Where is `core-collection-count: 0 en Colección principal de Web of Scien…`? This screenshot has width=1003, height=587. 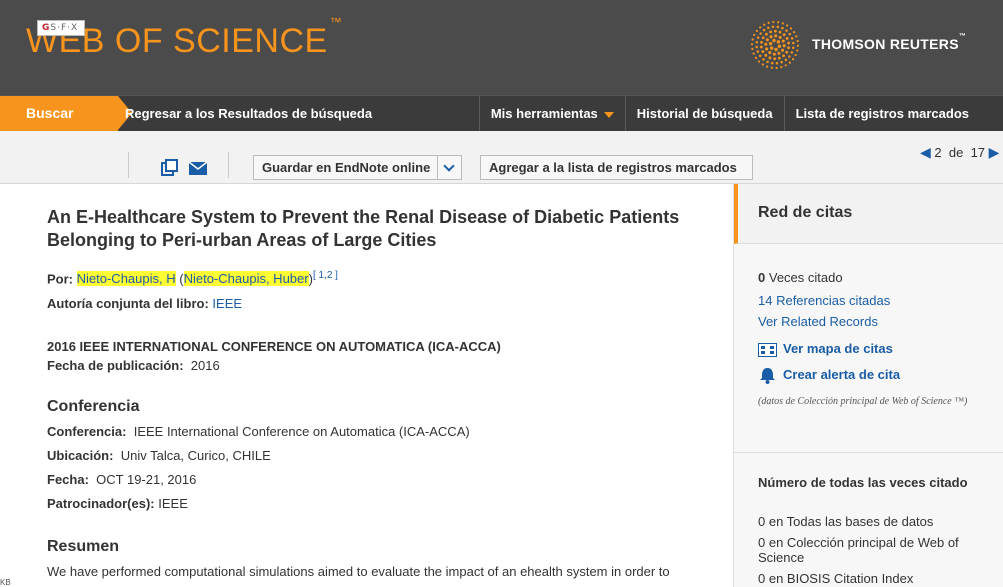 core-collection-count: 0 en Colección principal de Web of Scien… is located at coordinates (858, 550).